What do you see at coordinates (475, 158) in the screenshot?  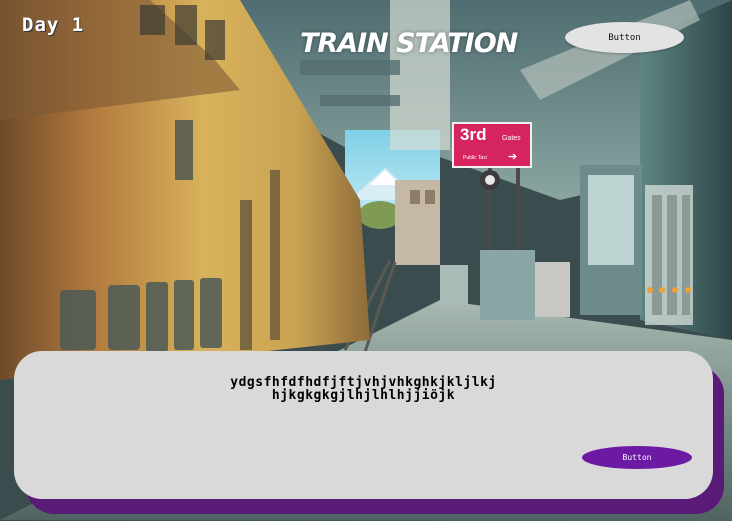 I see `gates-sign-sub: Public Taxi` at bounding box center [475, 158].